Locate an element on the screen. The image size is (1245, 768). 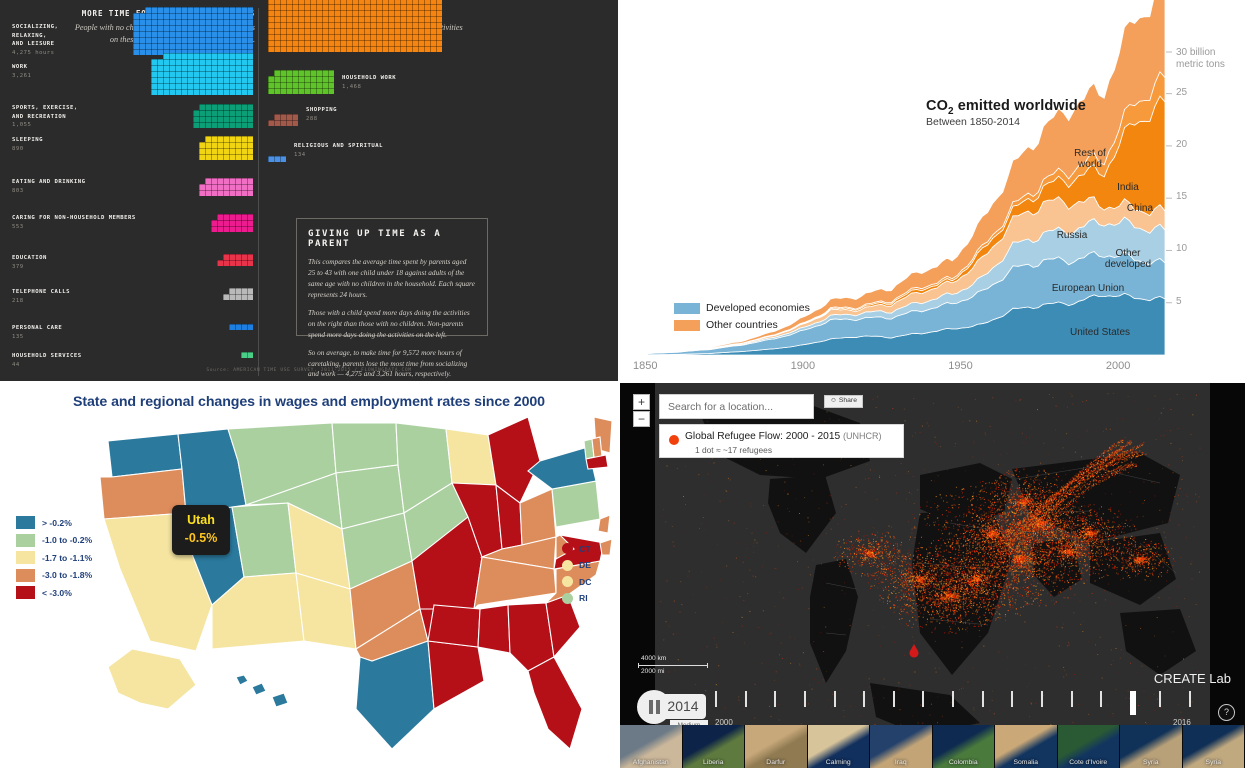
activity-label: HOUSEHOLD WORK 1,468 is located at coordinates (442, 82).